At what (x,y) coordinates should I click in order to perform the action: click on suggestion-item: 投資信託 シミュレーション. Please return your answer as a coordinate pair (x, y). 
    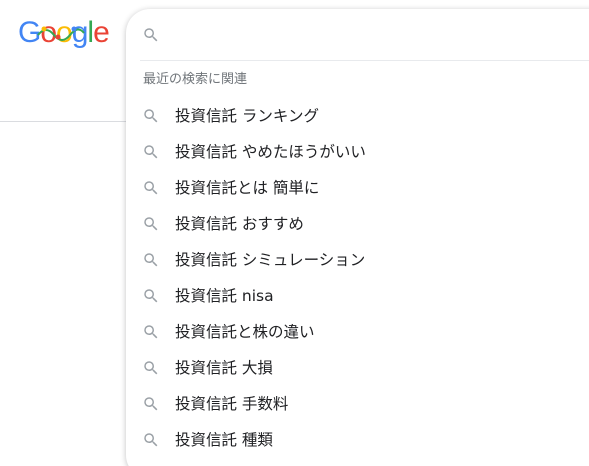
    Looking at the image, I should click on (357, 260).